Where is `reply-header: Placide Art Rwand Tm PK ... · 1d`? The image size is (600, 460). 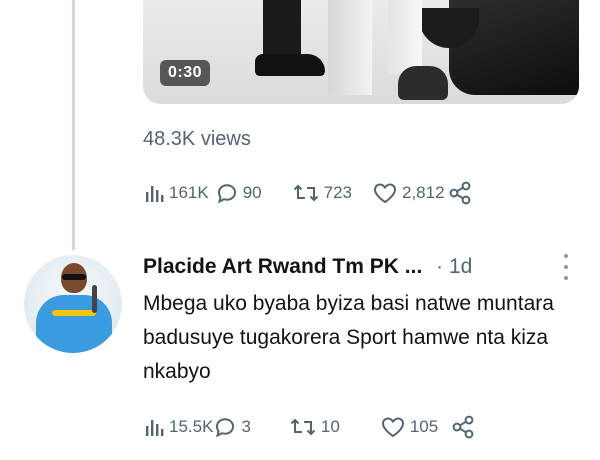 reply-header: Placide Art Rwand Tm PK ... · 1d is located at coordinates (363, 267).